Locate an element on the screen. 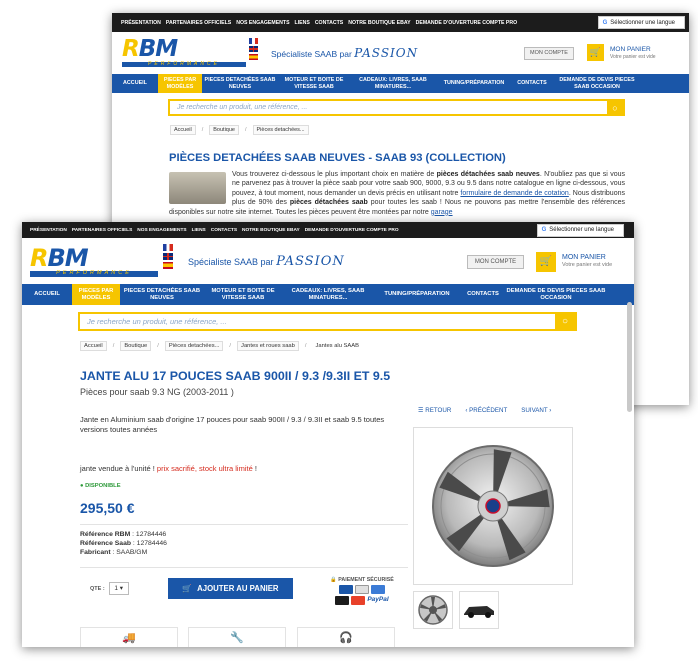  product-price: 295,50 € is located at coordinates (107, 508).